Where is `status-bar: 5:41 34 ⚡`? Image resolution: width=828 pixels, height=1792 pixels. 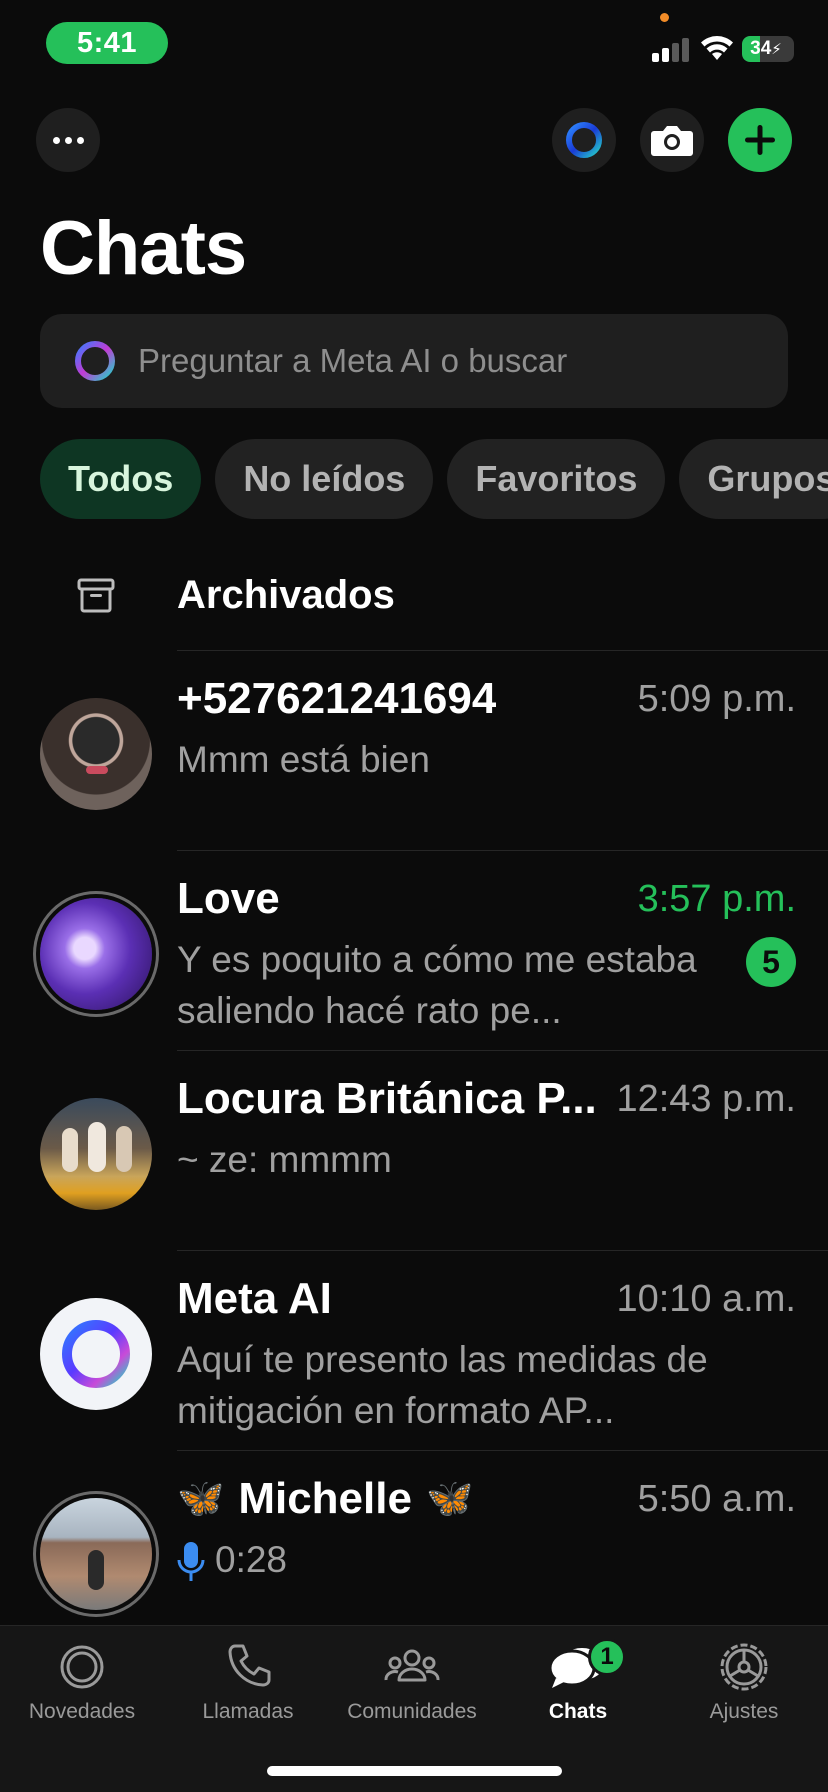
status-bar: 5:41 34 ⚡ is located at coordinates (414, 45).